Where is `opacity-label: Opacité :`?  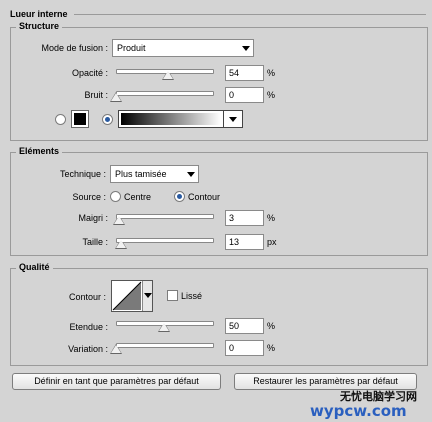 opacity-label: Opacité : is located at coordinates (89, 73).